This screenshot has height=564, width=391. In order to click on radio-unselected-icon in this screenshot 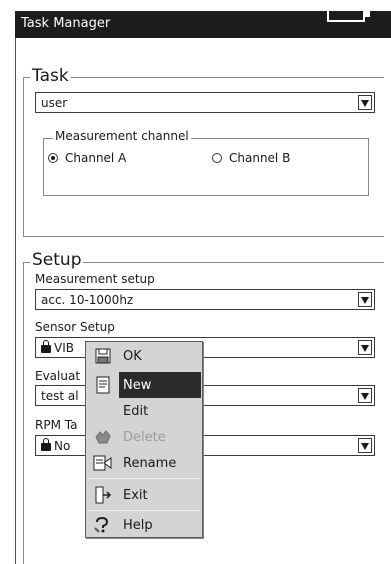, I will do `click(217, 158)`.